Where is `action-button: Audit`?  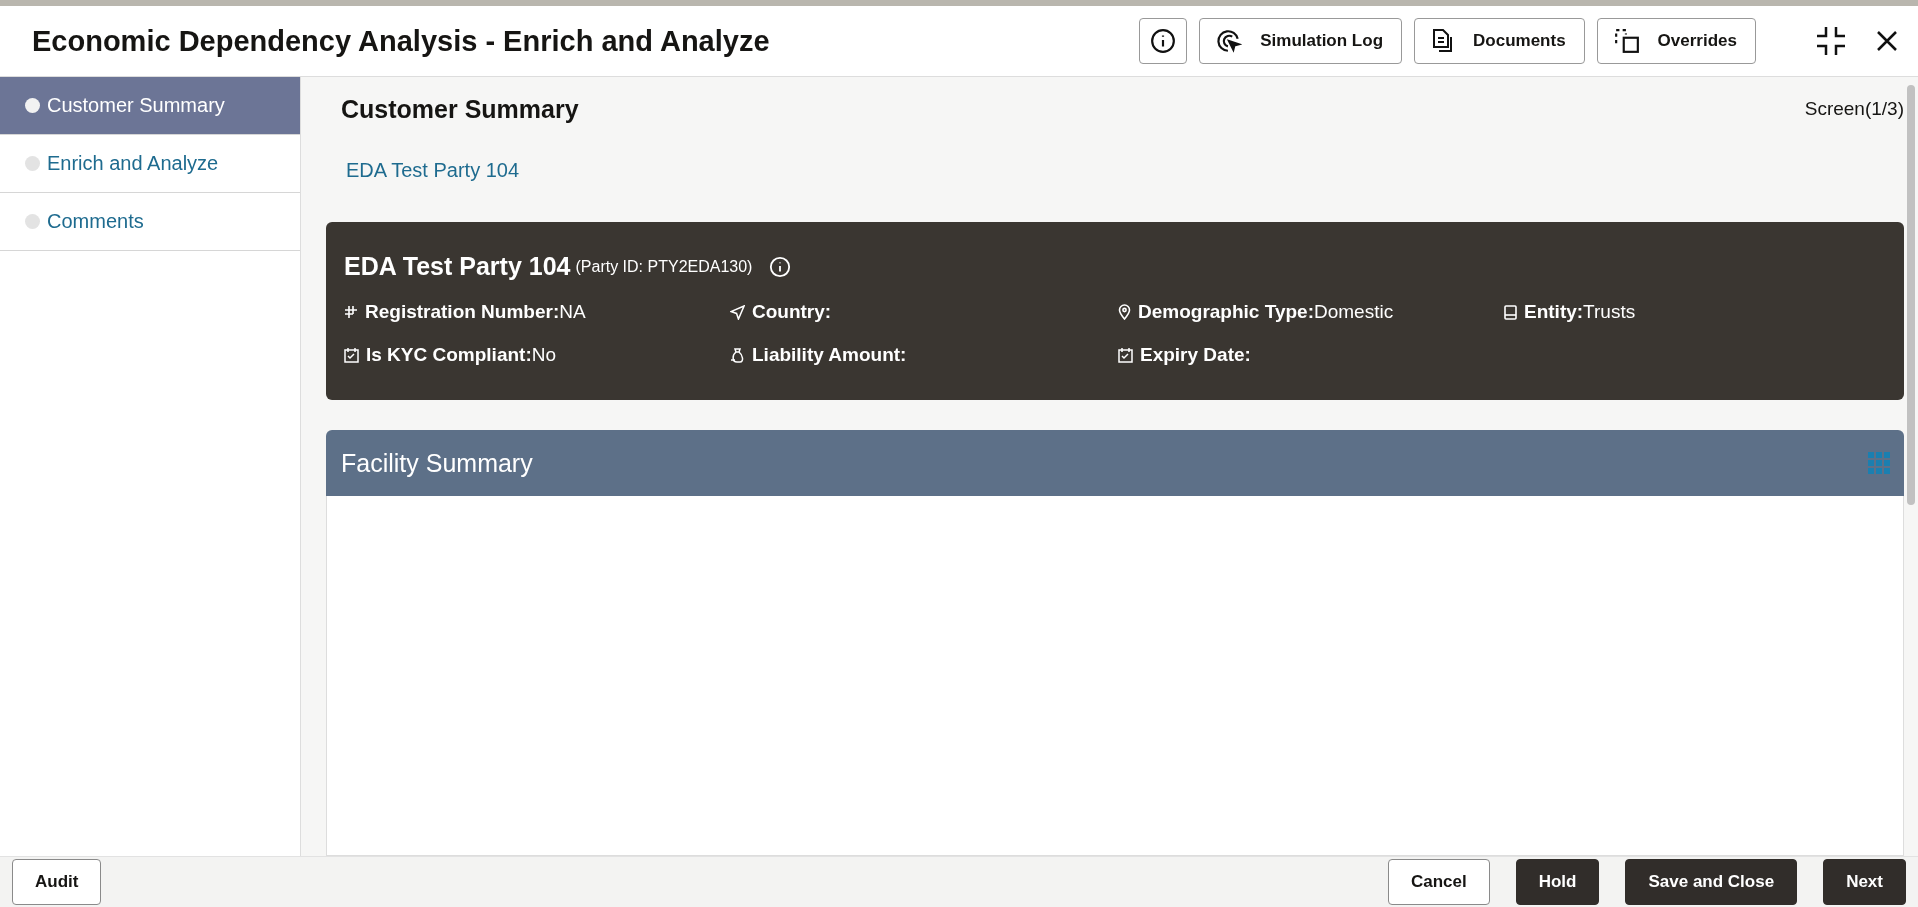 action-button: Audit is located at coordinates (57, 882).